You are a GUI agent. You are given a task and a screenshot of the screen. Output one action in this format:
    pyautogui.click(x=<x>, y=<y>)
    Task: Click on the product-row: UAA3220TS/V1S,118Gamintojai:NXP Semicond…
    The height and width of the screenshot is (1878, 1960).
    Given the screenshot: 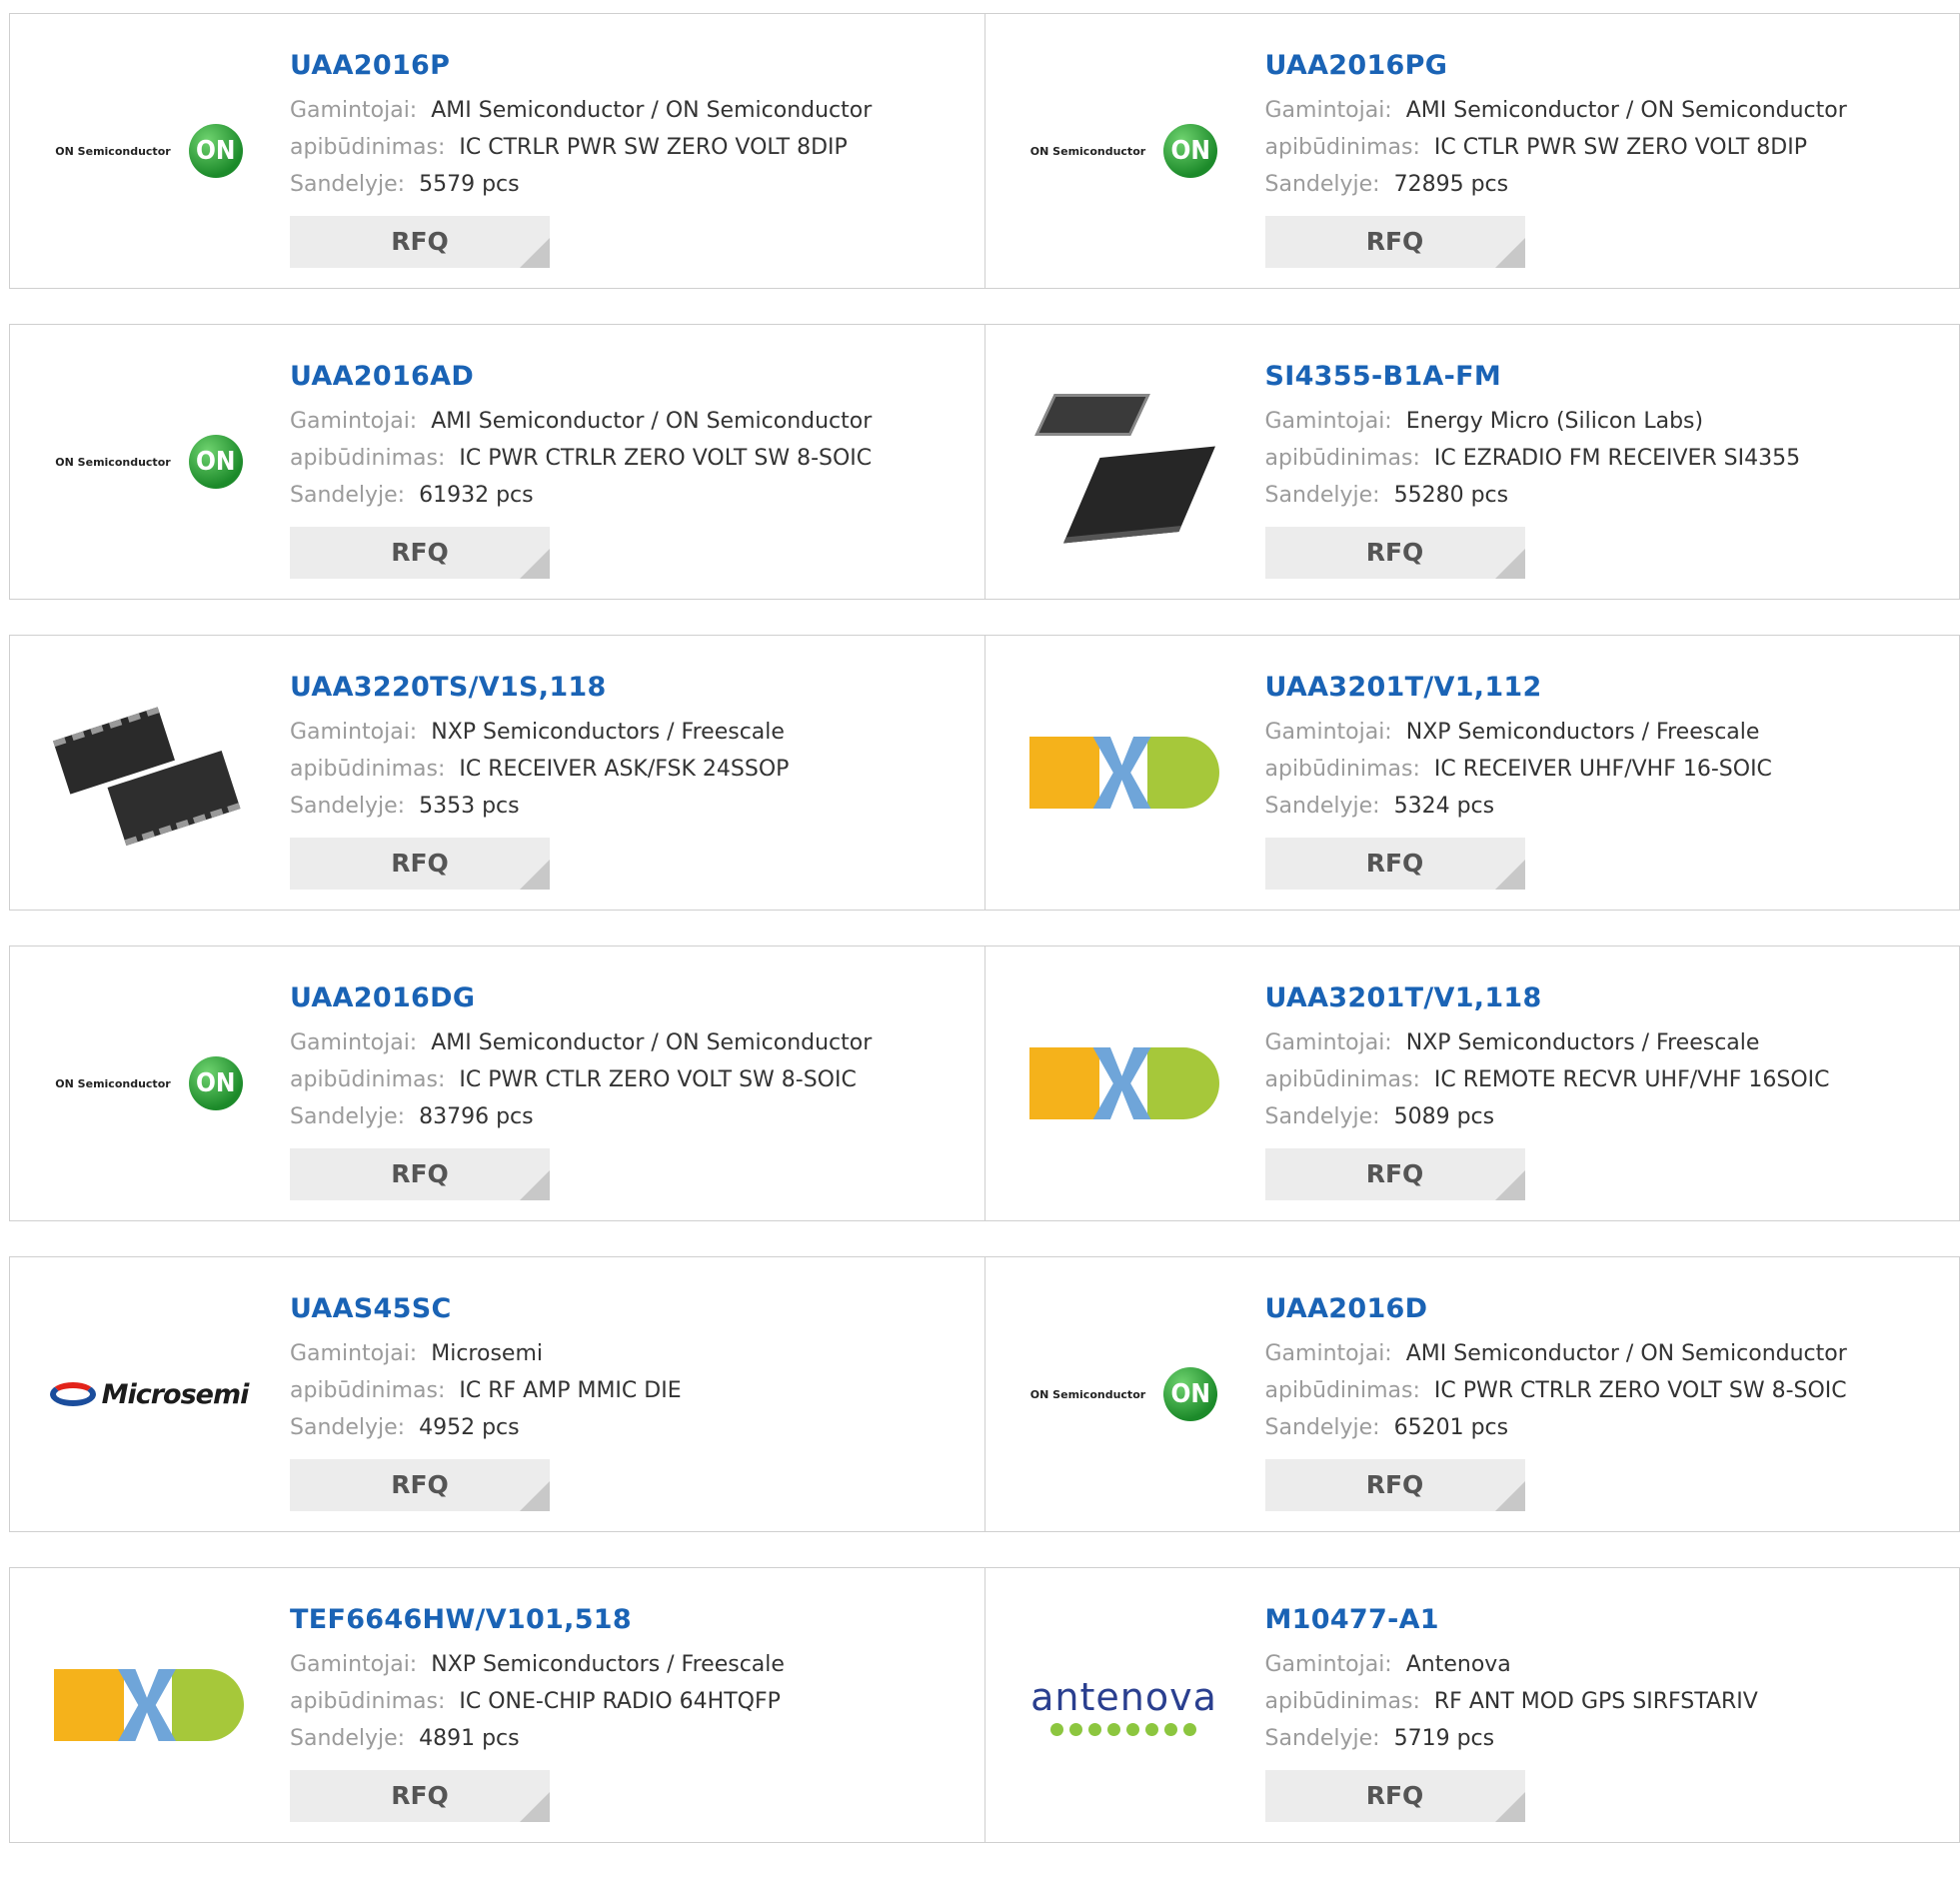 What is the action you would take?
    pyautogui.click(x=984, y=773)
    